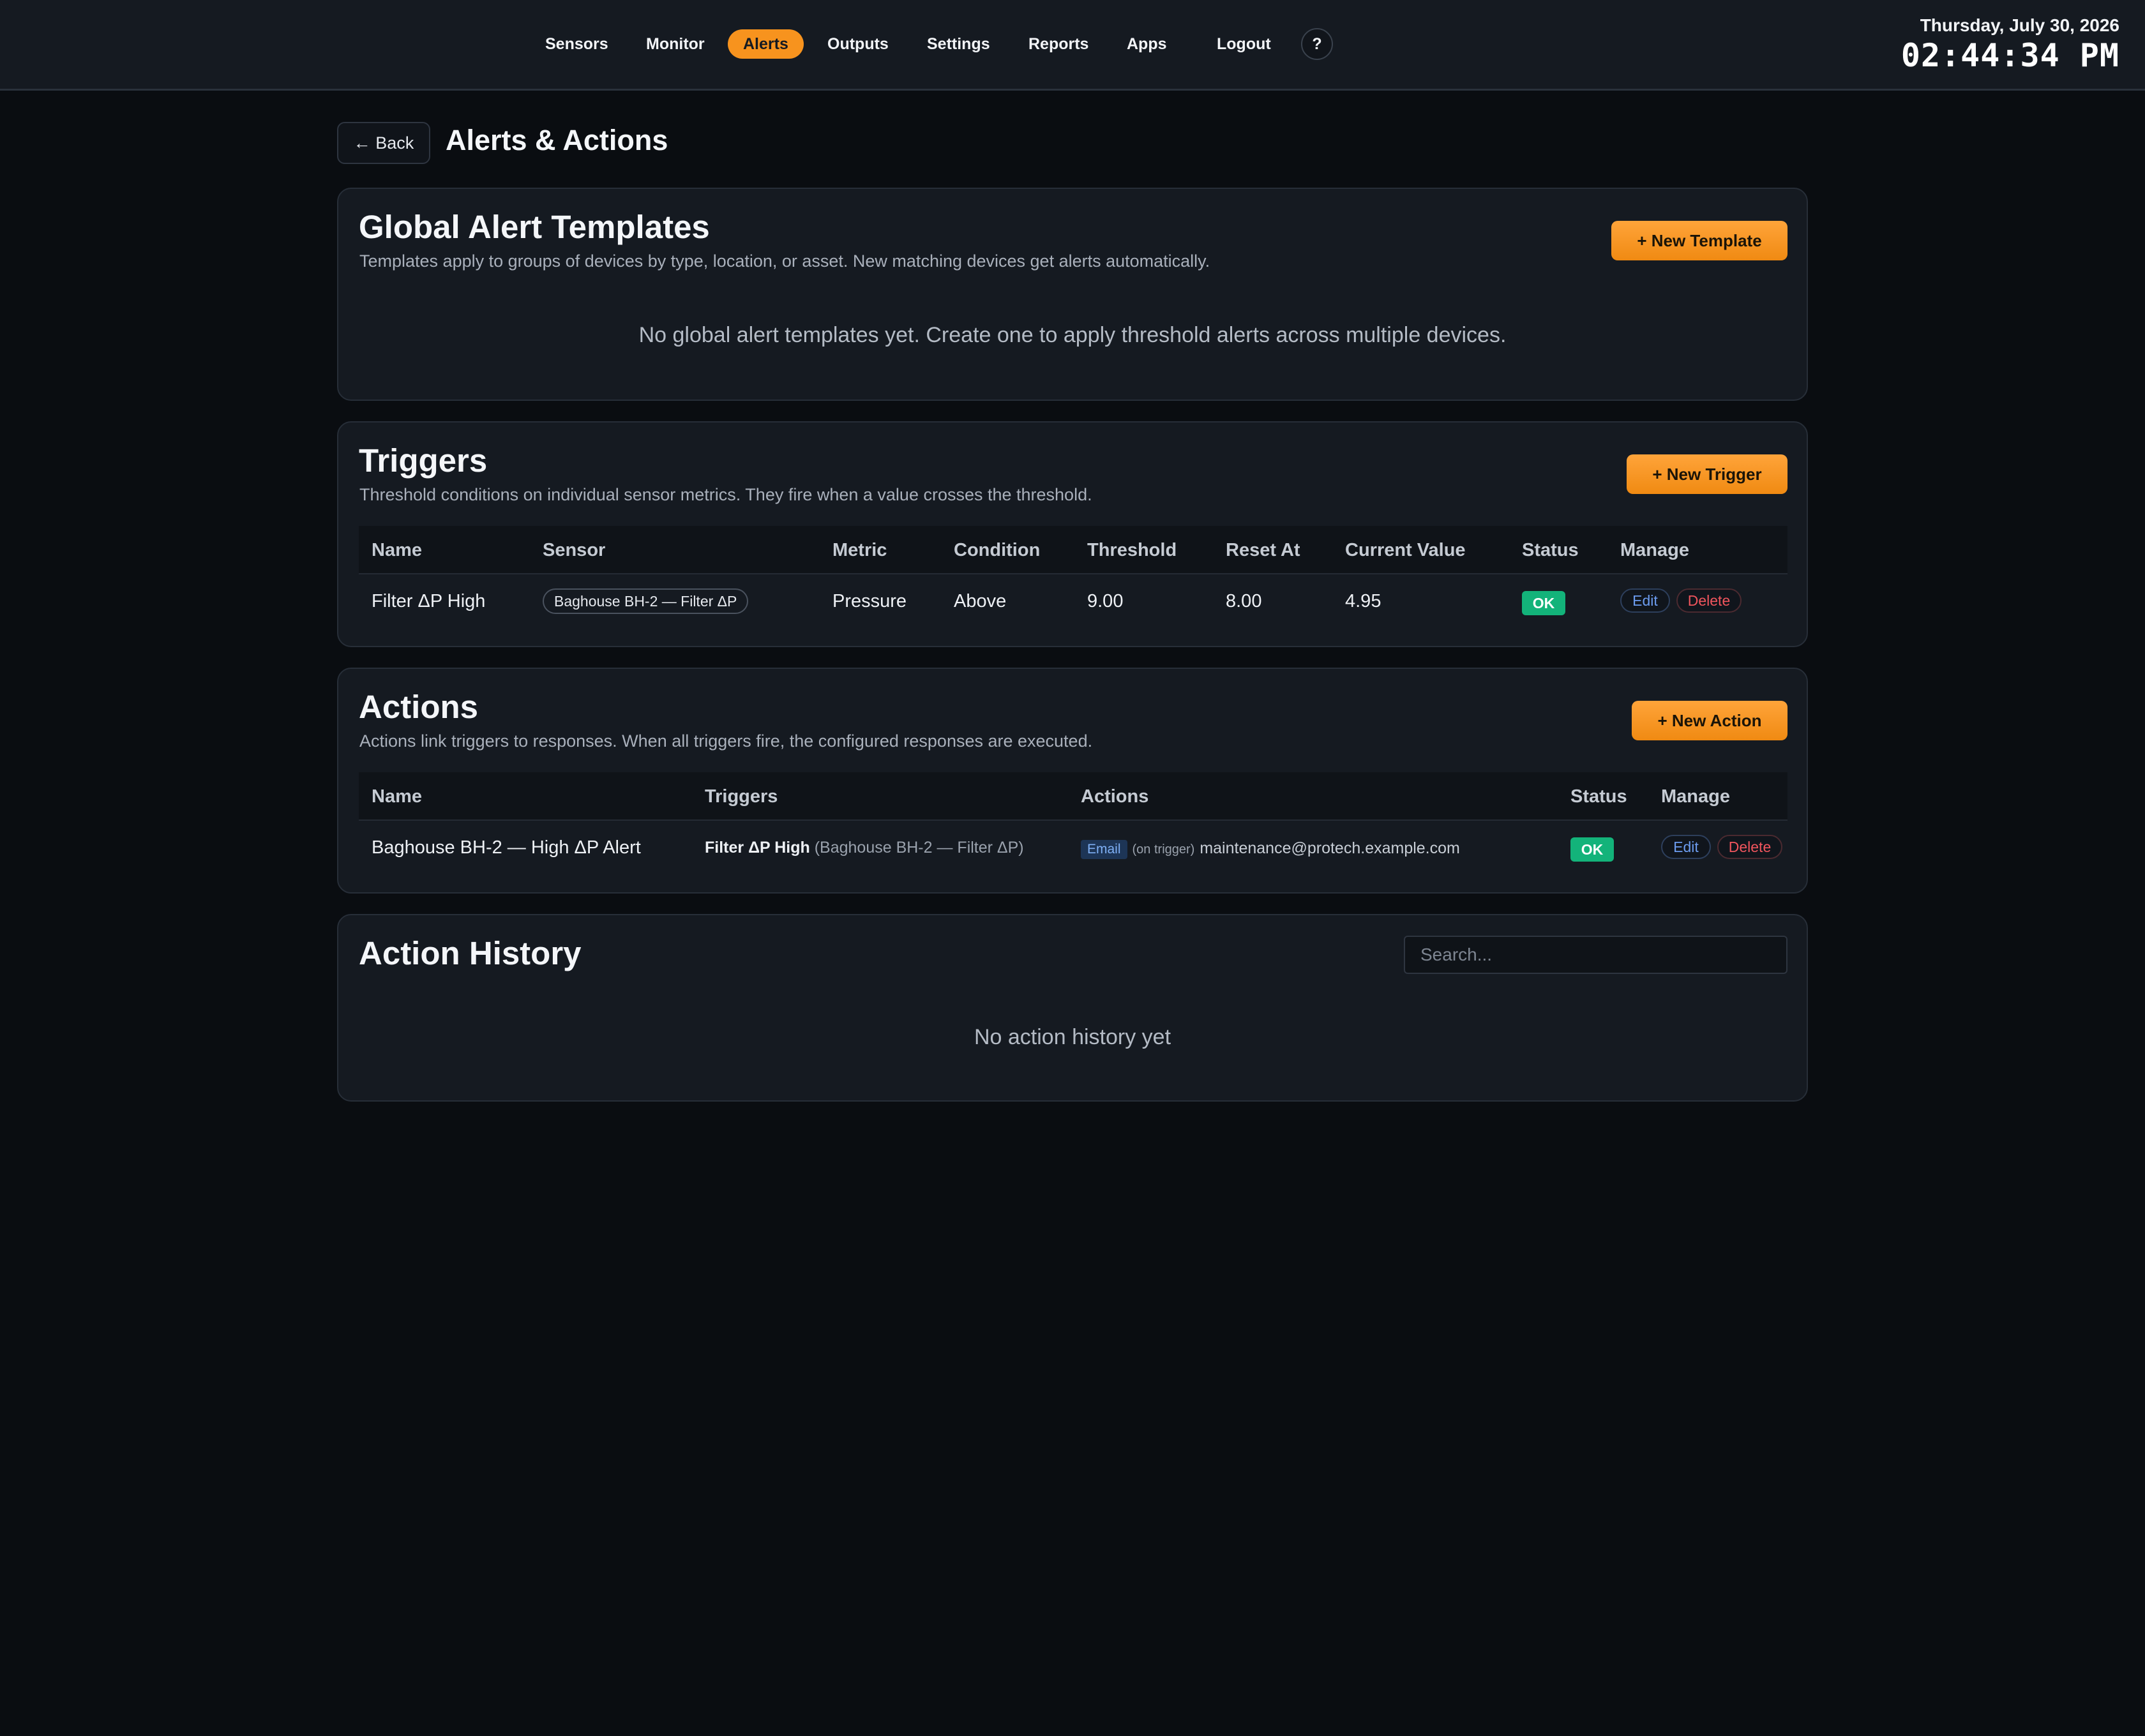 This screenshot has height=1736, width=2145. I want to click on clock-time: 02:44:34 PM, so click(2009, 55).